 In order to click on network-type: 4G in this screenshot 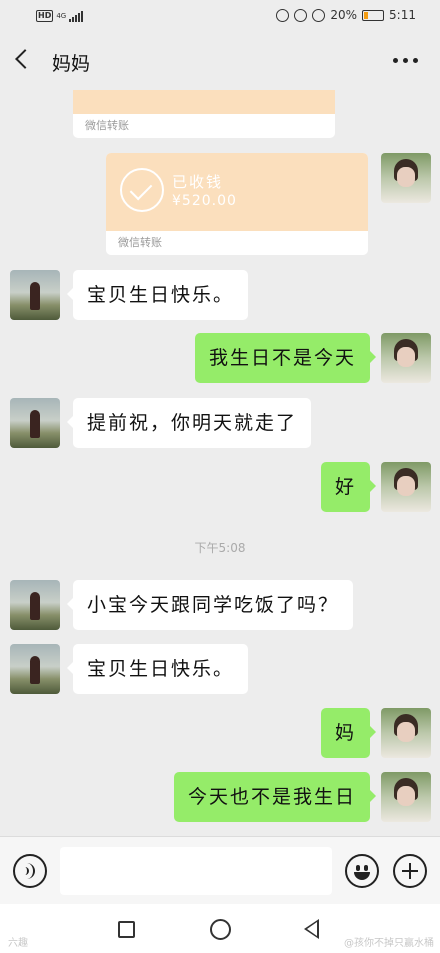, I will do `click(61, 16)`.